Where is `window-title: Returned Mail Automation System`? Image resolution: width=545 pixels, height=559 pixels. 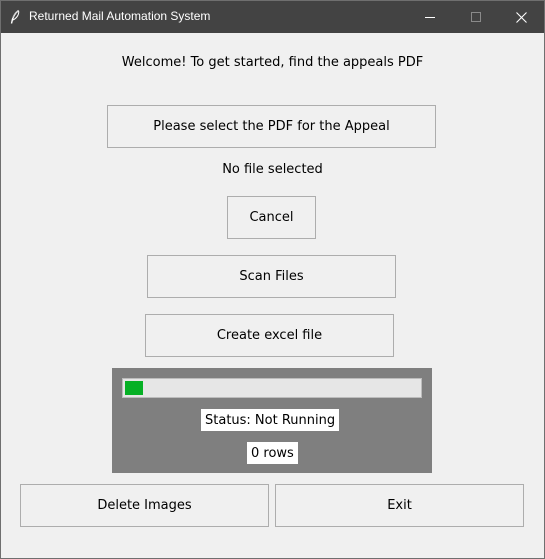
window-title: Returned Mail Automation System is located at coordinates (120, 16).